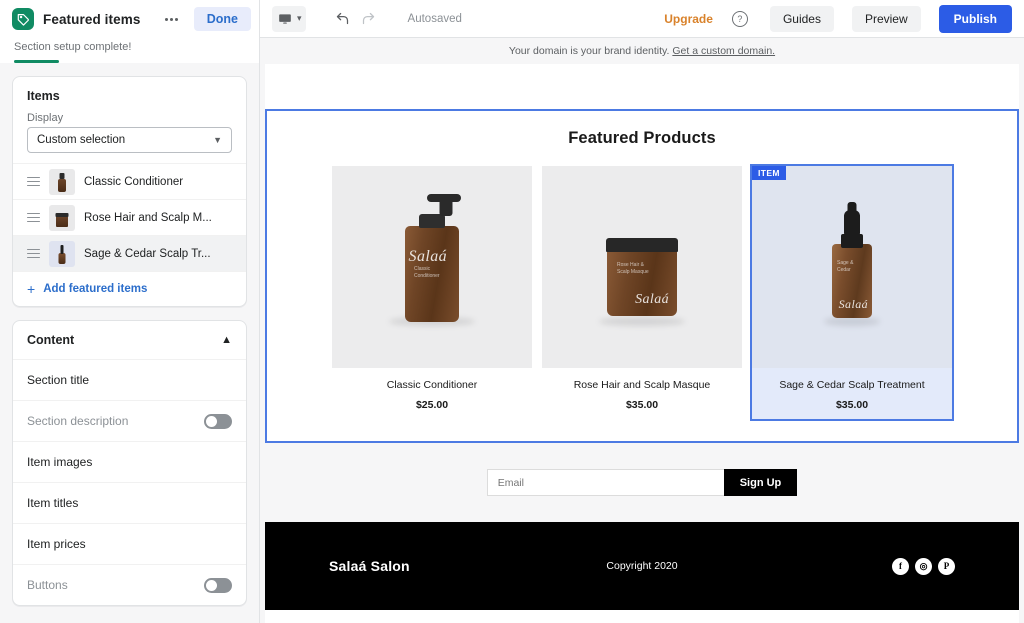 The height and width of the screenshot is (623, 1024). What do you see at coordinates (129, 543) in the screenshot?
I see `content-row-item-prices: Item prices` at bounding box center [129, 543].